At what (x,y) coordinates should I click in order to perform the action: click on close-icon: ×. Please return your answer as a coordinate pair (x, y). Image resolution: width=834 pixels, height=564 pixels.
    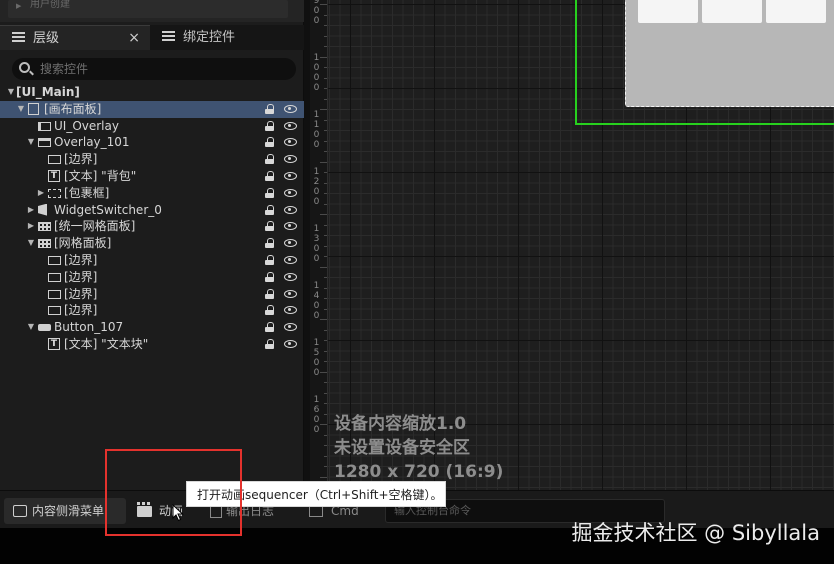
    Looking at the image, I should click on (134, 38).